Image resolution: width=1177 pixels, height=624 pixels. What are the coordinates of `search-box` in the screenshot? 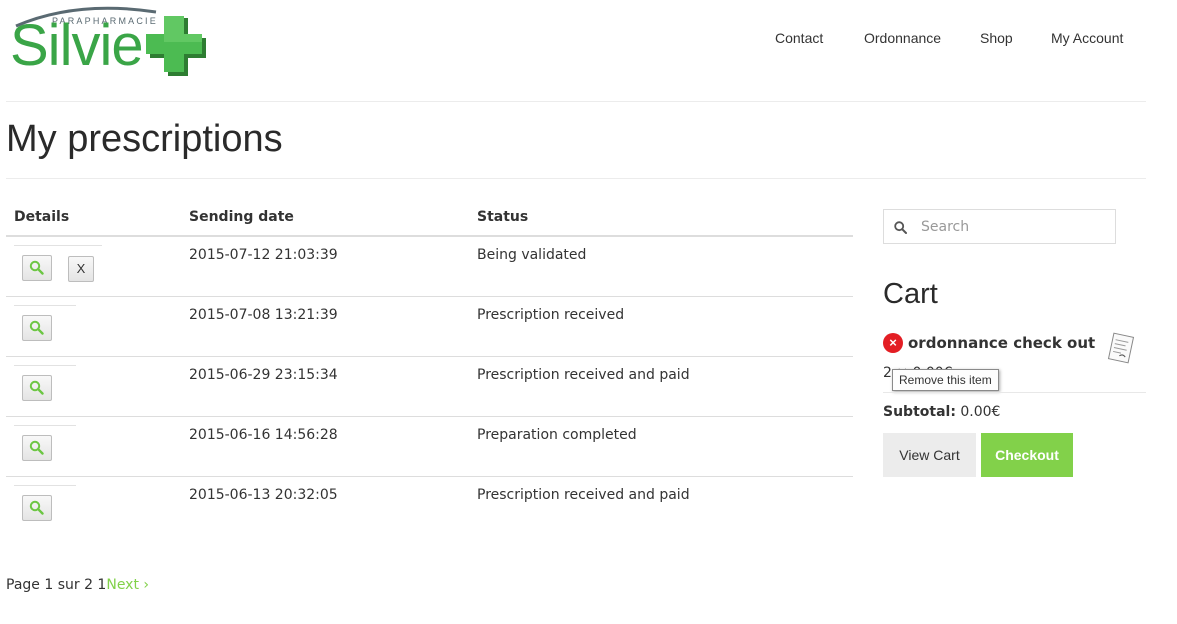 It's located at (999, 226).